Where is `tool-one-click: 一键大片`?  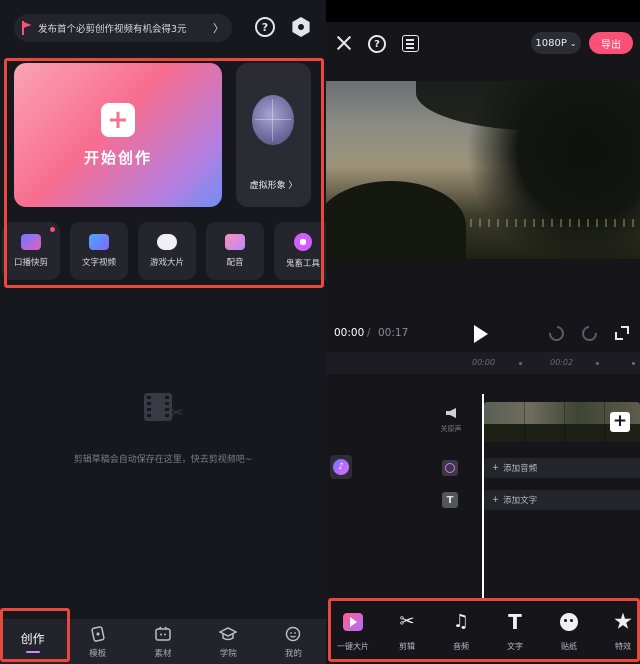
tool-one-click: 一键大片 is located at coordinates (353, 631).